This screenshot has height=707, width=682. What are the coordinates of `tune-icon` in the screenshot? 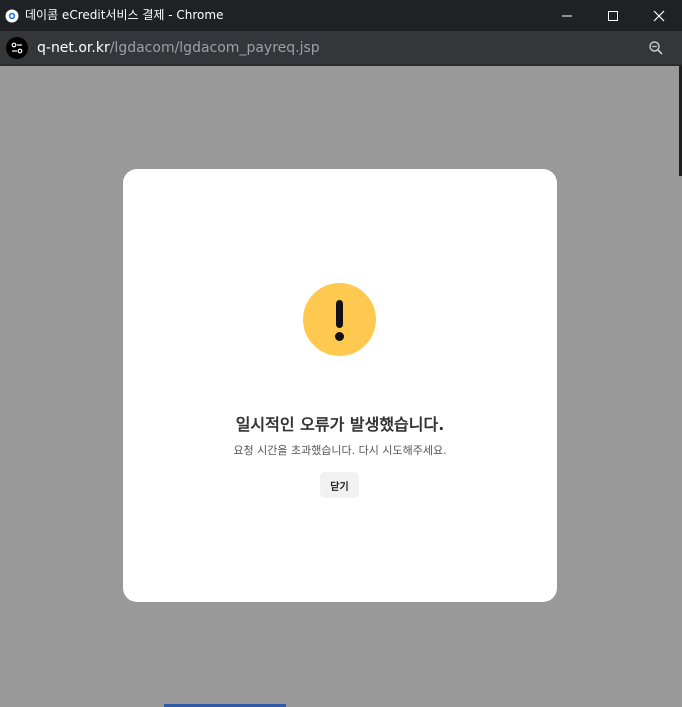 It's located at (17, 48).